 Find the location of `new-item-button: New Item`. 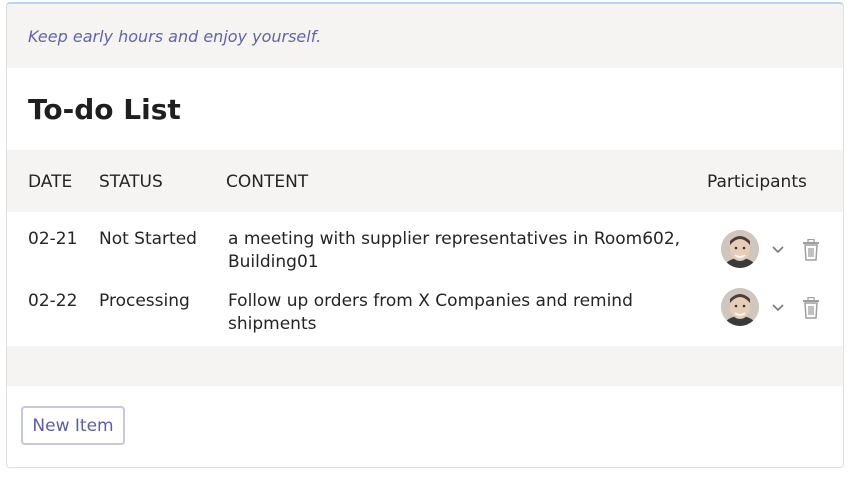

new-item-button: New Item is located at coordinates (73, 425).